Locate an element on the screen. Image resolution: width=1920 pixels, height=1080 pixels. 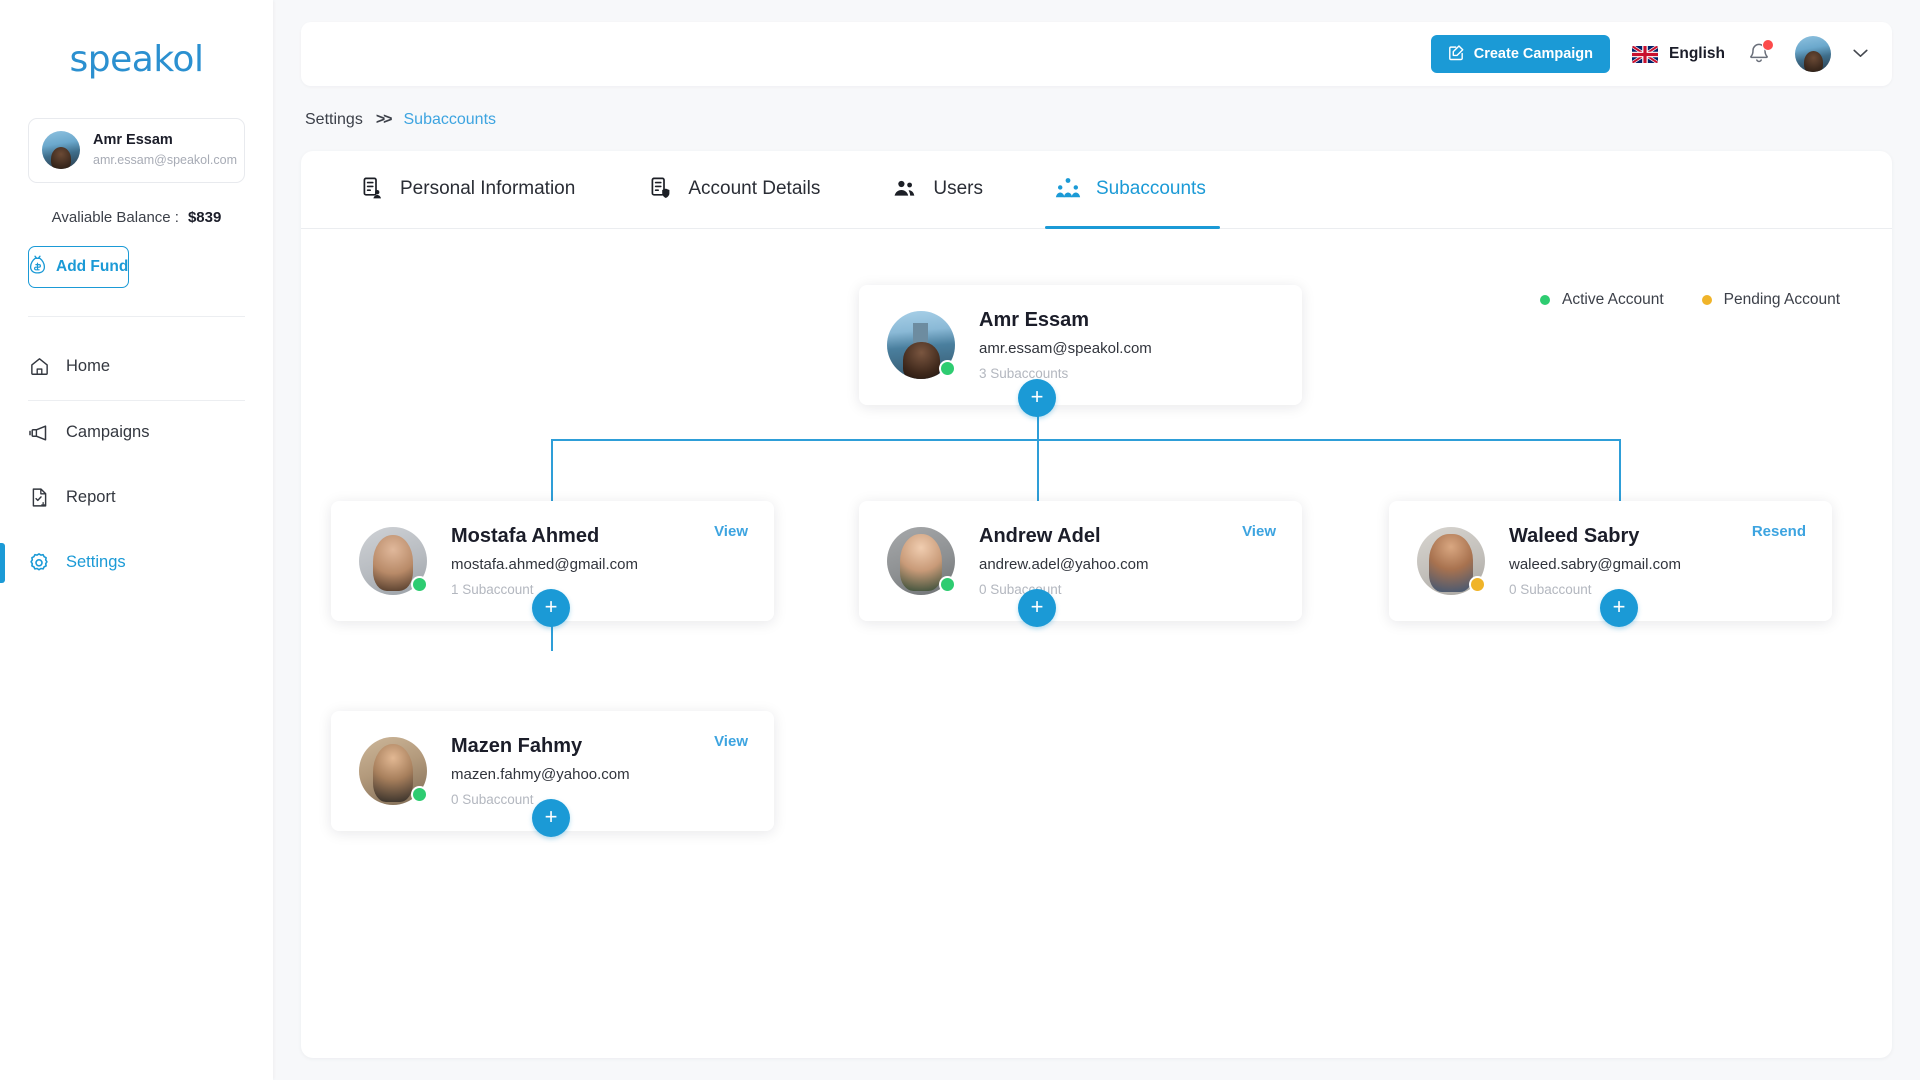
sidebar-item-label: Settings is located at coordinates (96, 562).